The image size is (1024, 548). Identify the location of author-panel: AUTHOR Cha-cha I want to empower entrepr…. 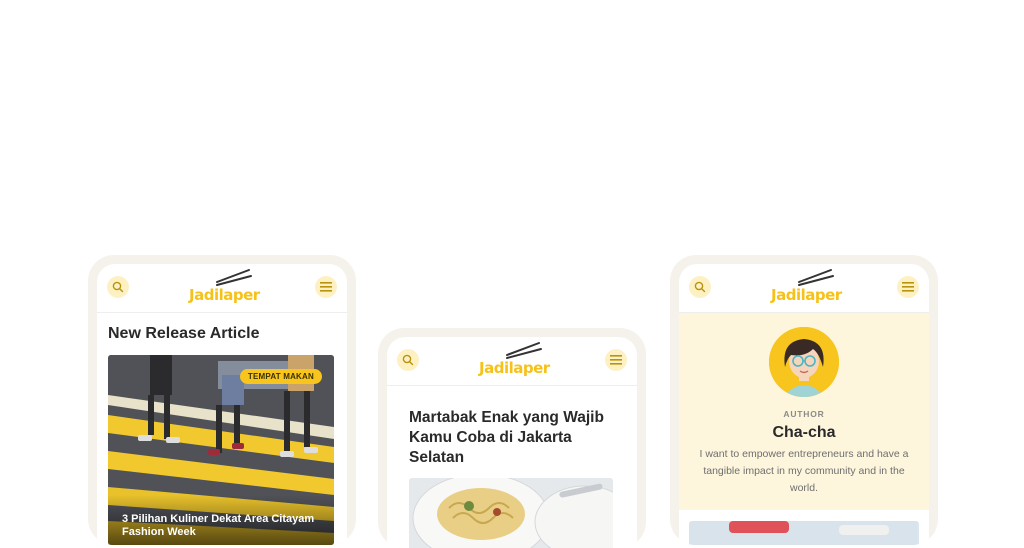
(804, 411).